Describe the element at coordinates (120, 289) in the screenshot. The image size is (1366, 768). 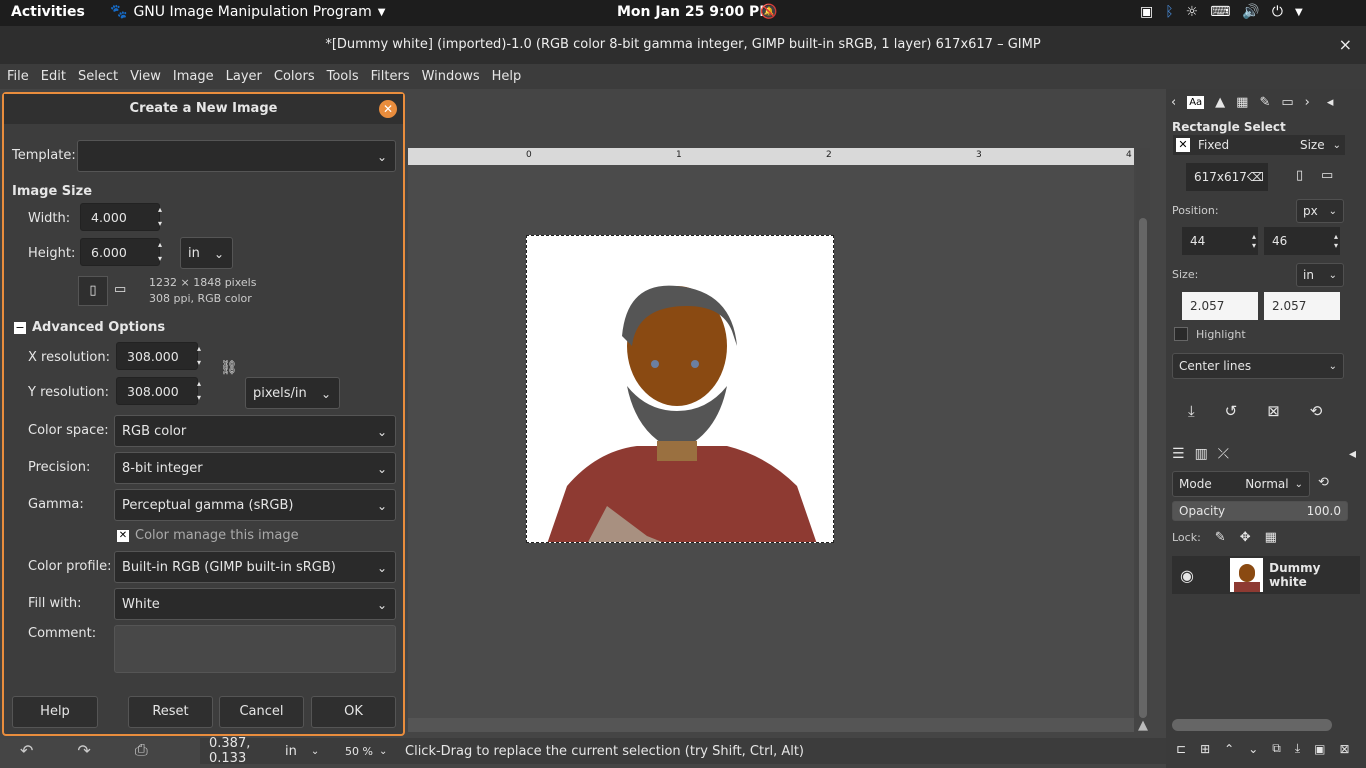
I see `landscape-orientation-icon: ▭` at that location.